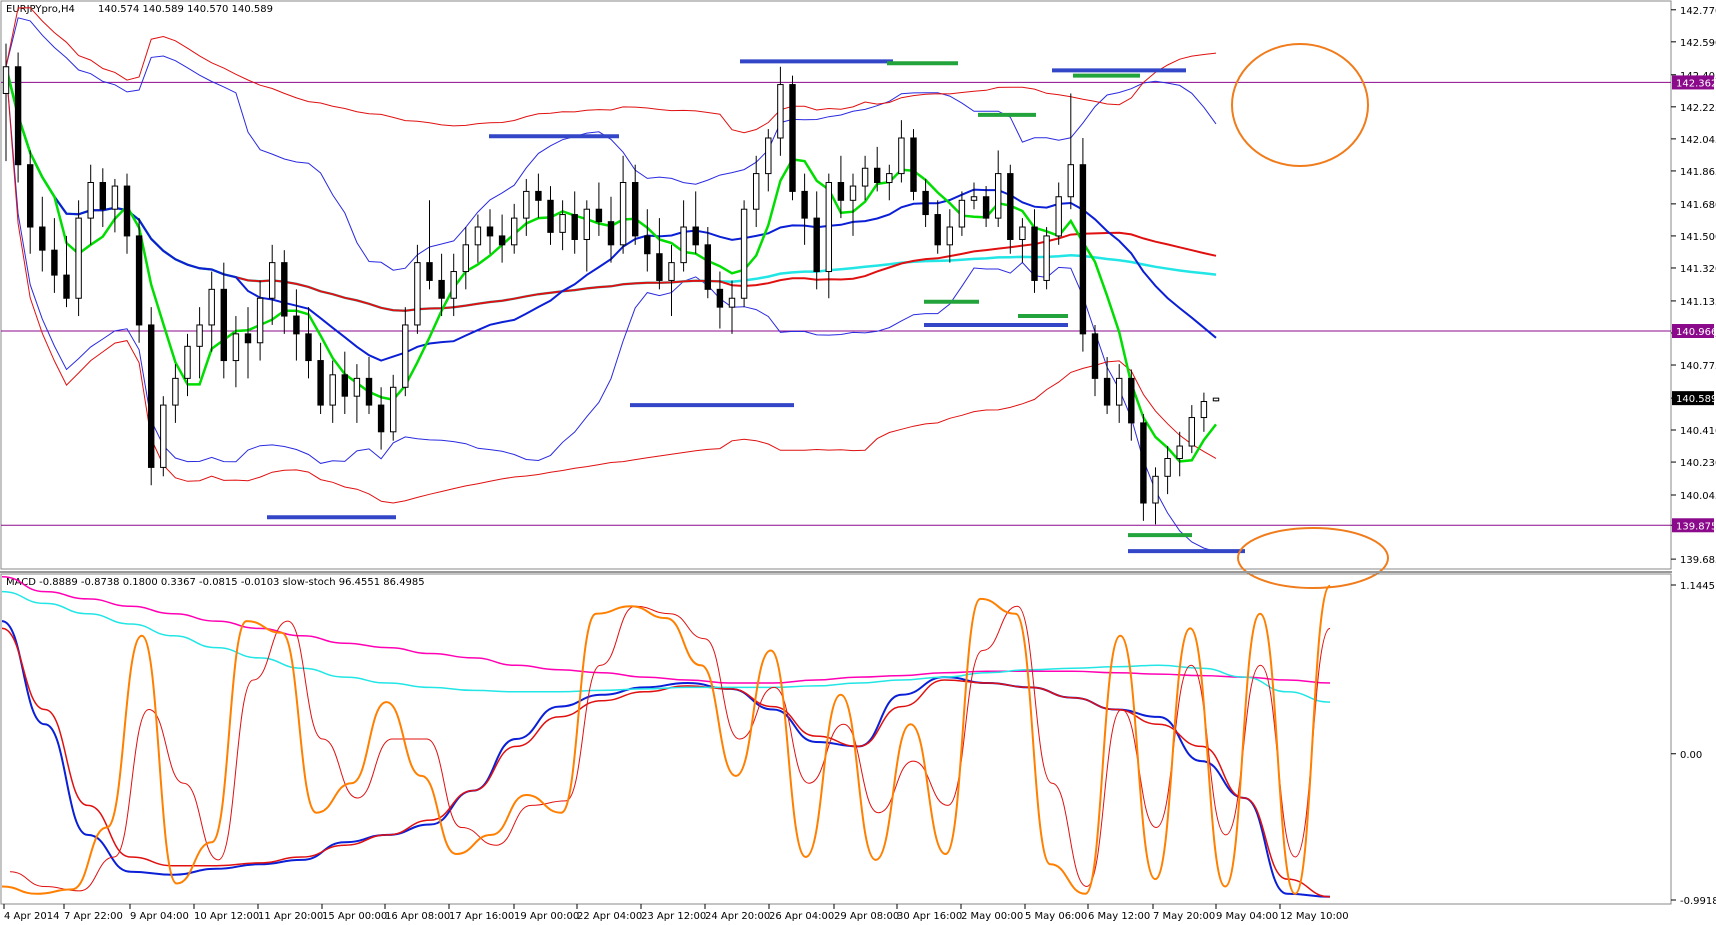 Image resolution: width=1716 pixels, height=925 pixels. What do you see at coordinates (1698, 205) in the screenshot?
I see `price-tick-label: 141.680` at bounding box center [1698, 205].